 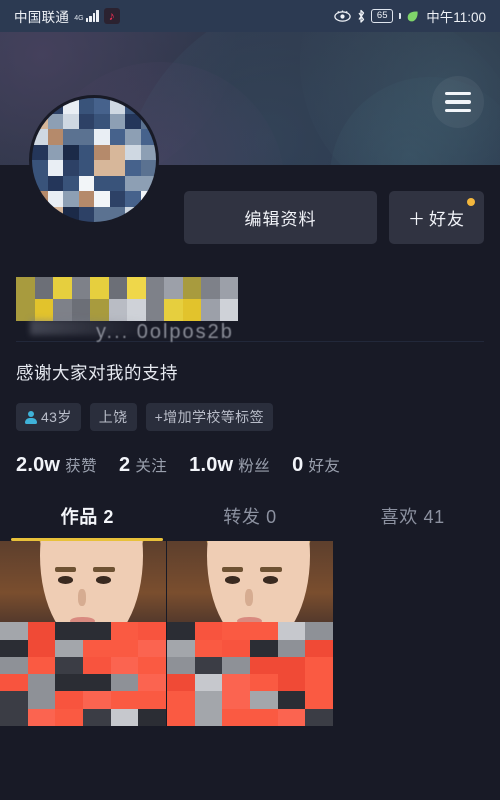 I want to click on likes-stat-label: 获赞, so click(x=81, y=466).